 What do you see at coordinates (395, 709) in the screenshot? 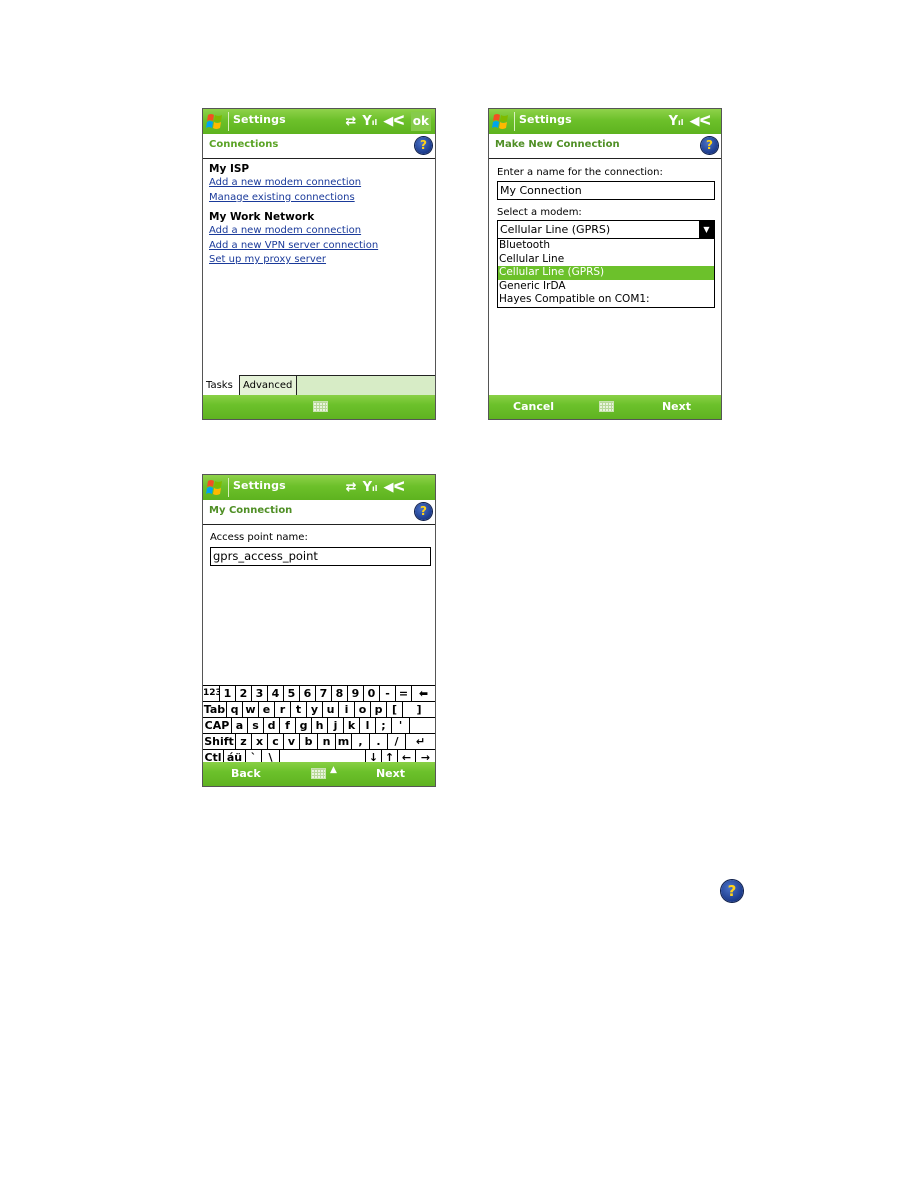
I see `key-left-bracket: [` at bounding box center [395, 709].